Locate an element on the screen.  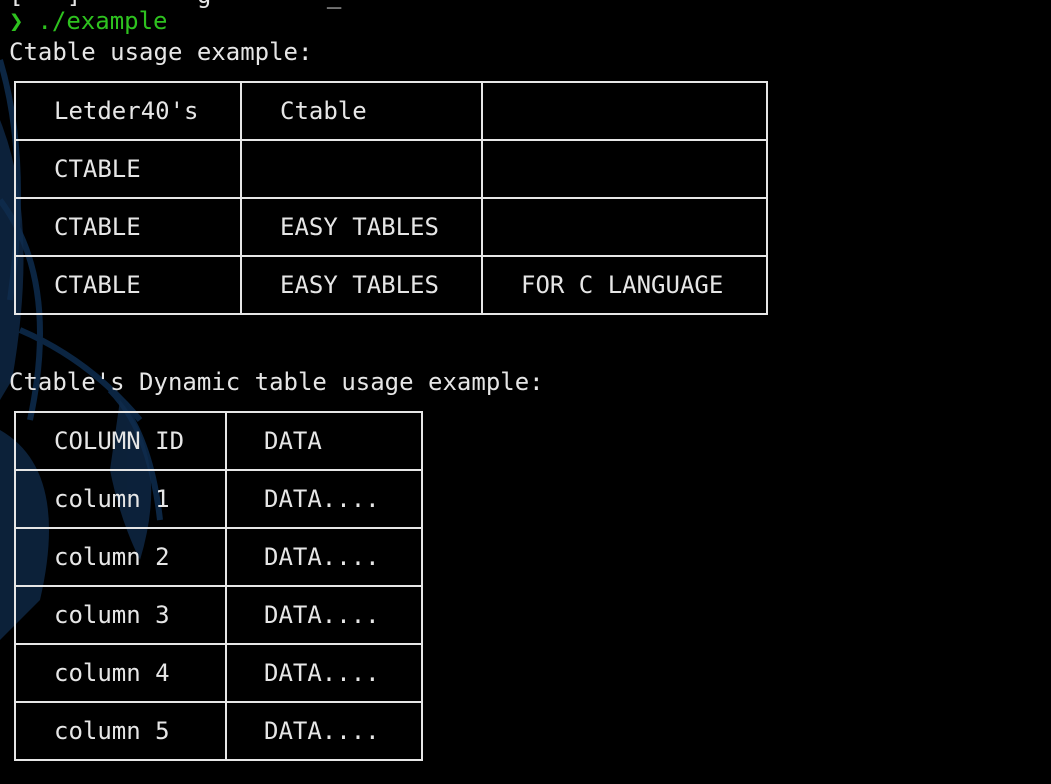
table-cell: column 2 is located at coordinates (120, 557).